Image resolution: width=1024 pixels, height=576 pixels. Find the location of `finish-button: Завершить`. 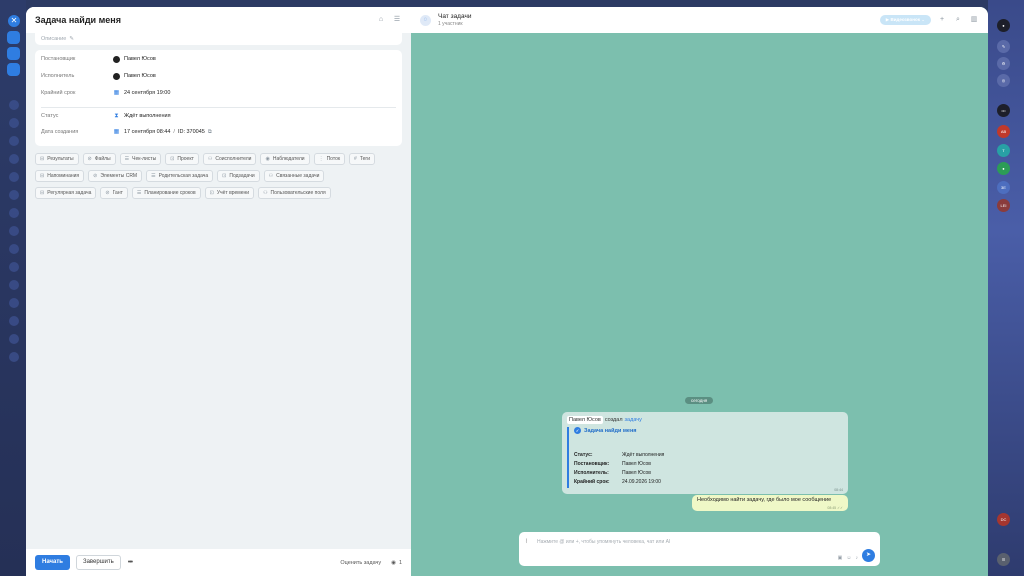

finish-button: Завершить is located at coordinates (98, 562).